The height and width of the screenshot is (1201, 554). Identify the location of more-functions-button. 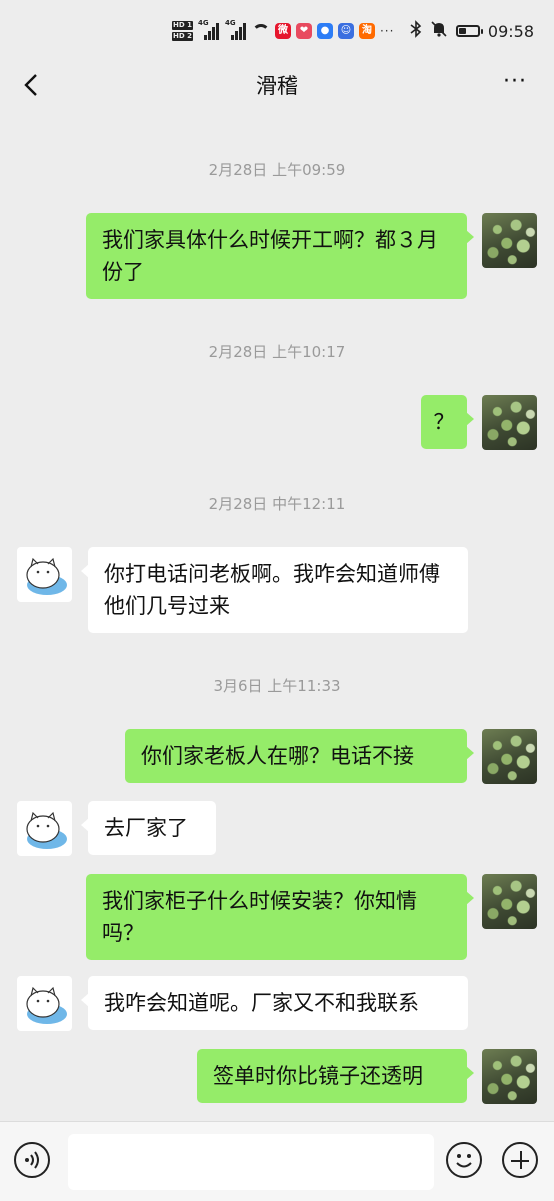
(520, 1160).